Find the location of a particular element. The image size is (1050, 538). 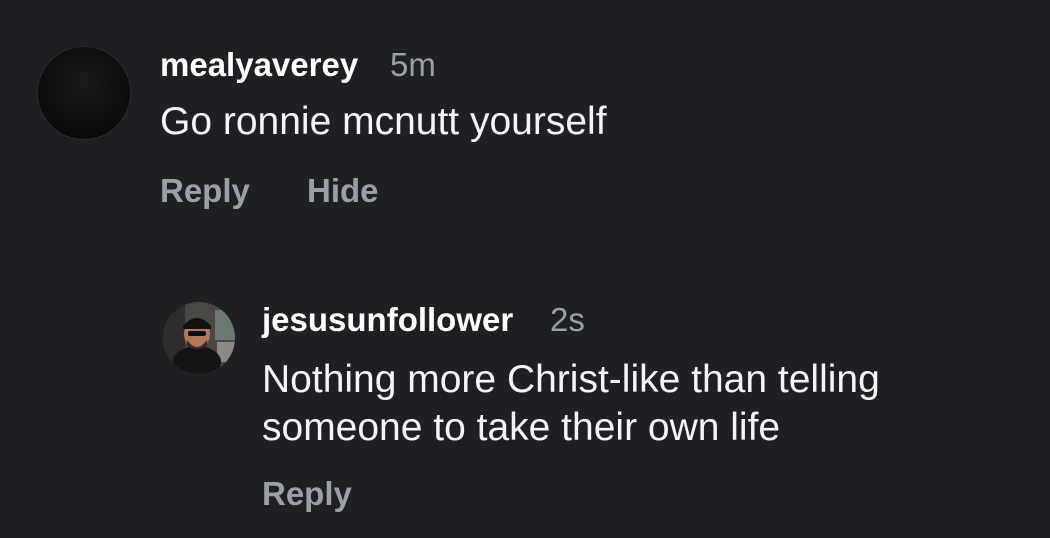

avatar-photo is located at coordinates (199, 338).